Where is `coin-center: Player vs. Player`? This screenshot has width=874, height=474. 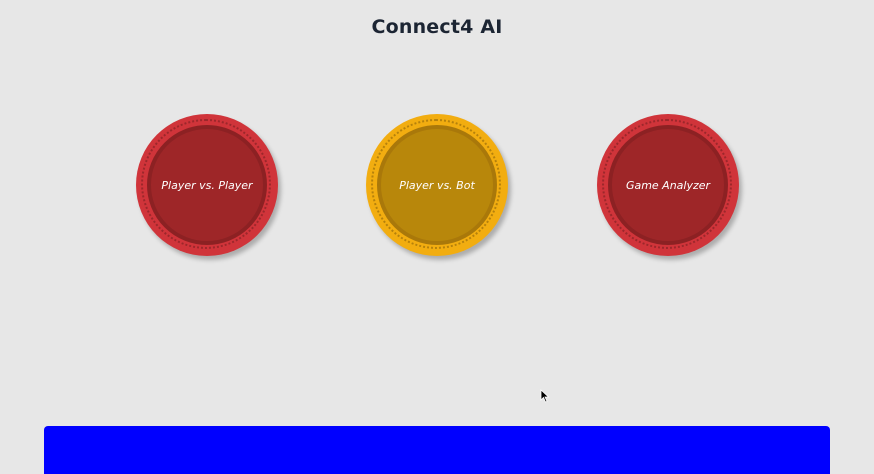
coin-center: Player vs. Player is located at coordinates (207, 185).